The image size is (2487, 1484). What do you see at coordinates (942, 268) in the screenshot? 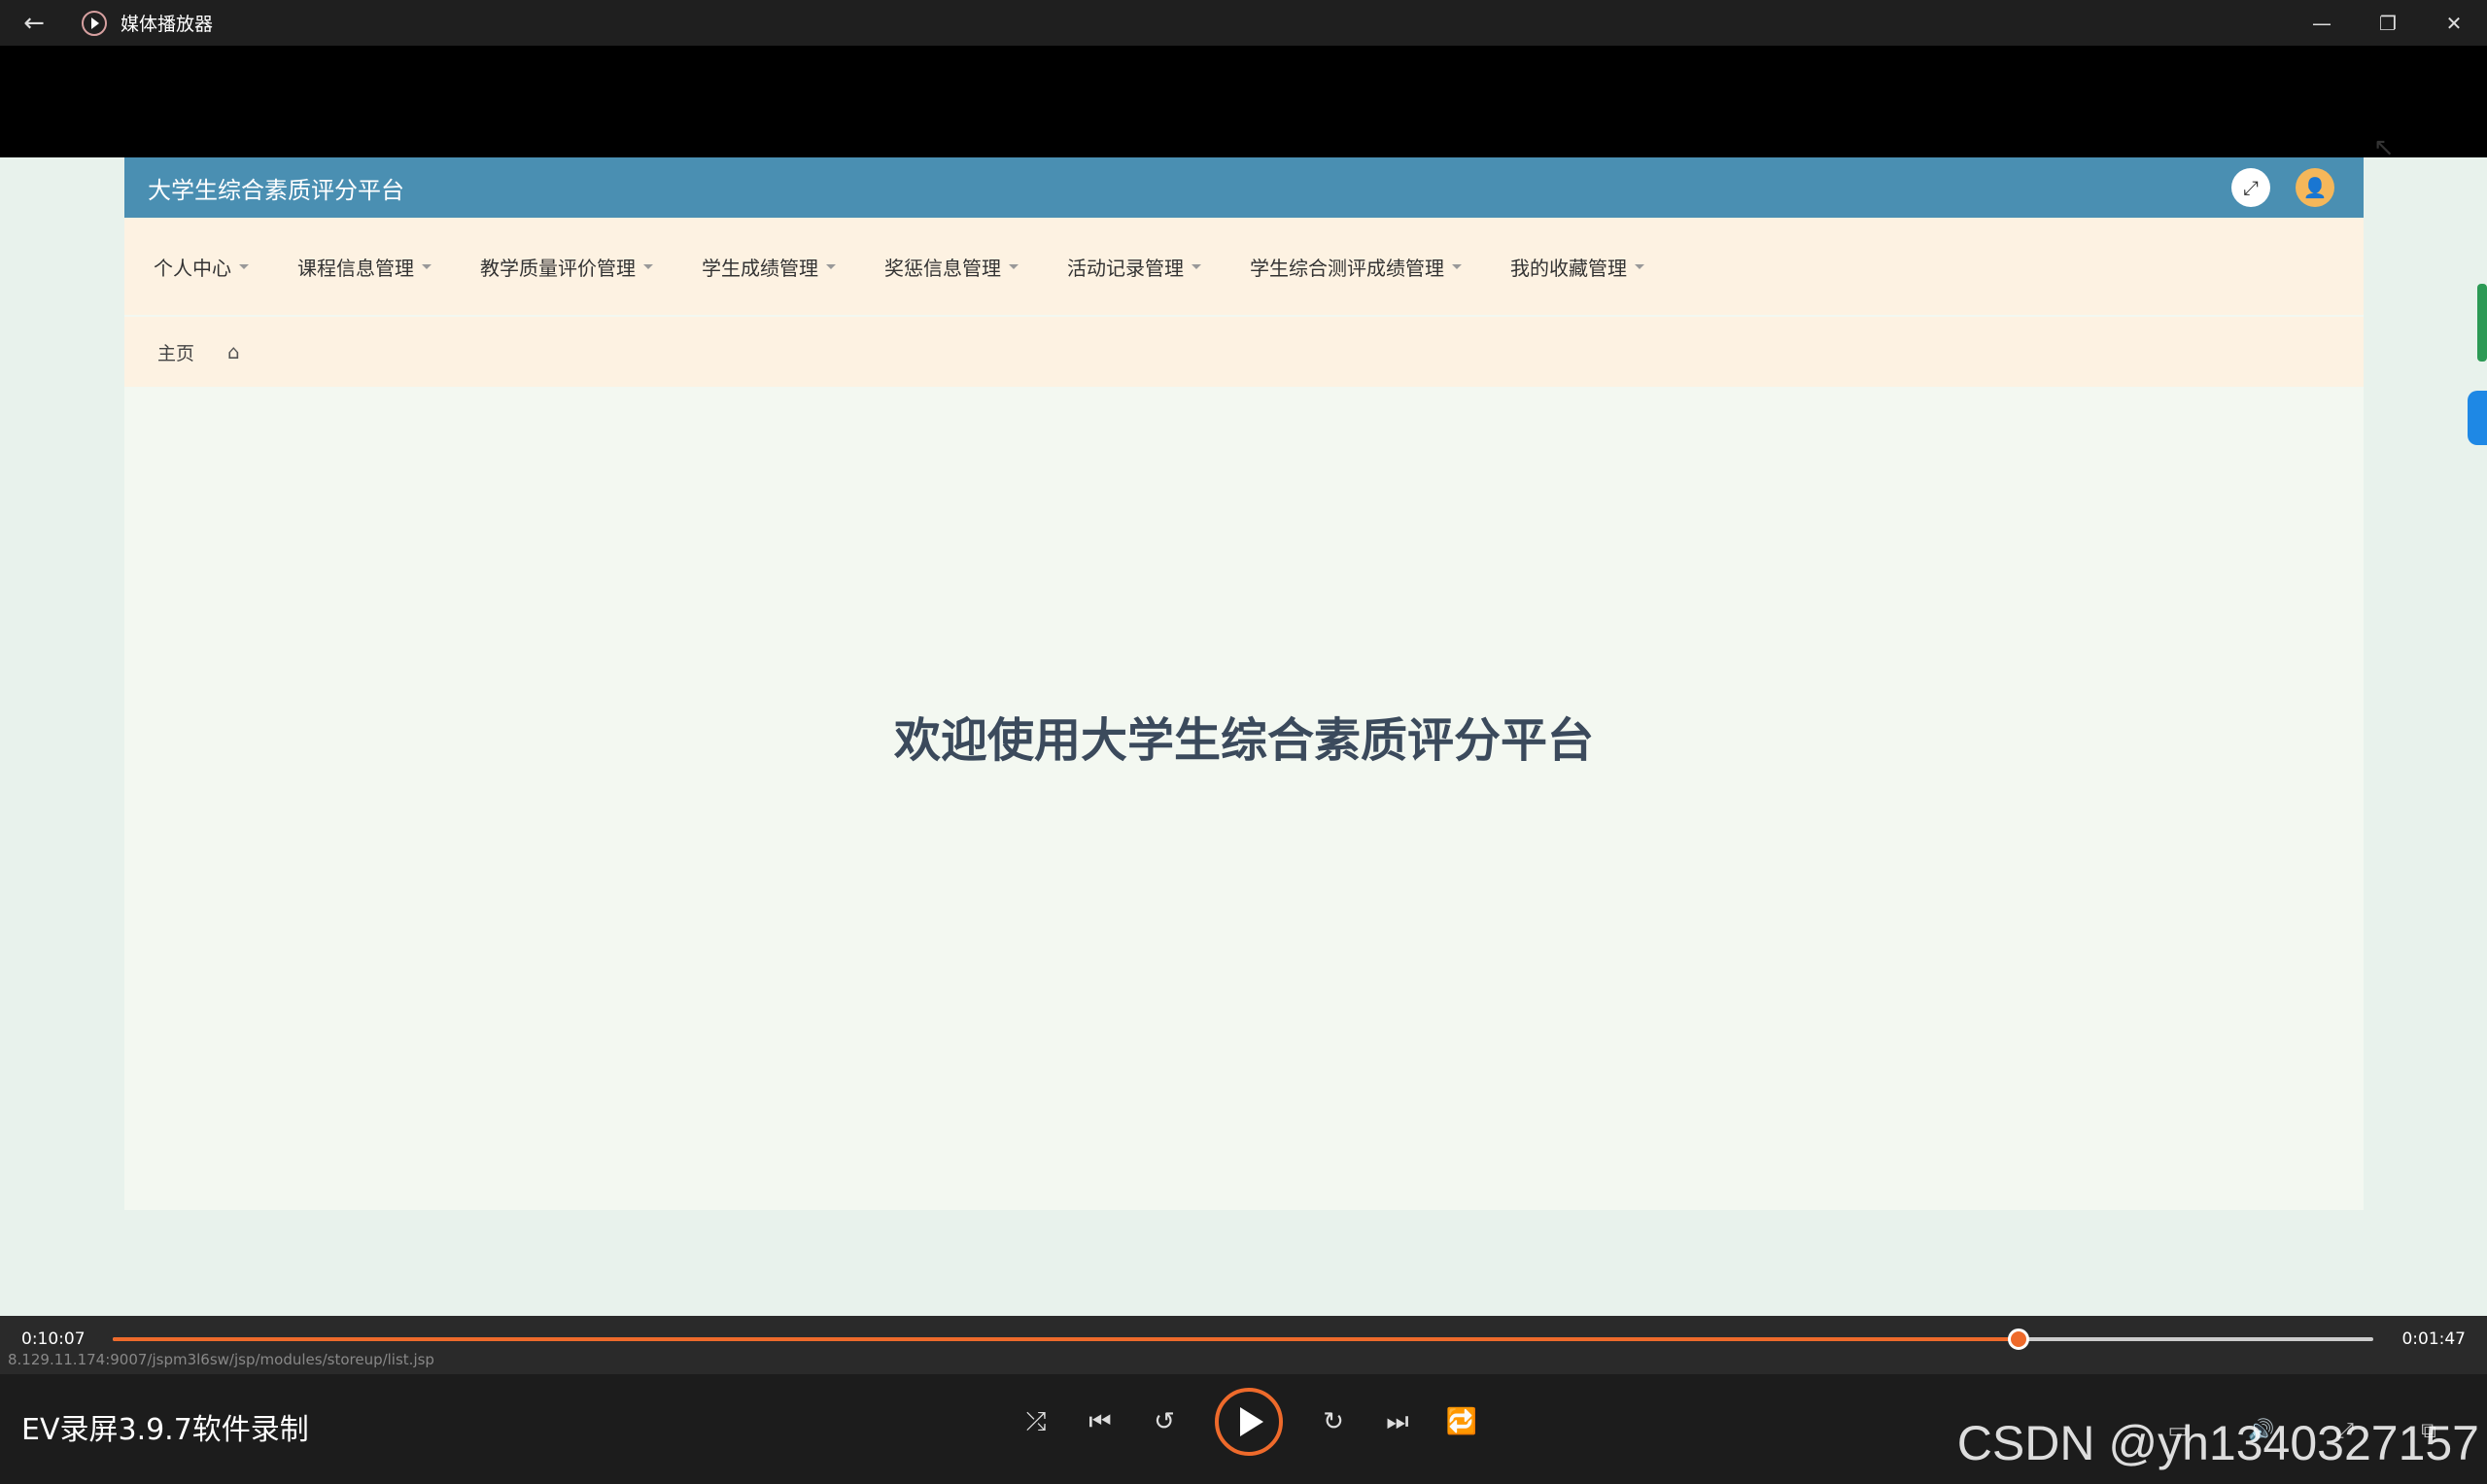
I see `nav-label: 奖惩信息管理` at bounding box center [942, 268].